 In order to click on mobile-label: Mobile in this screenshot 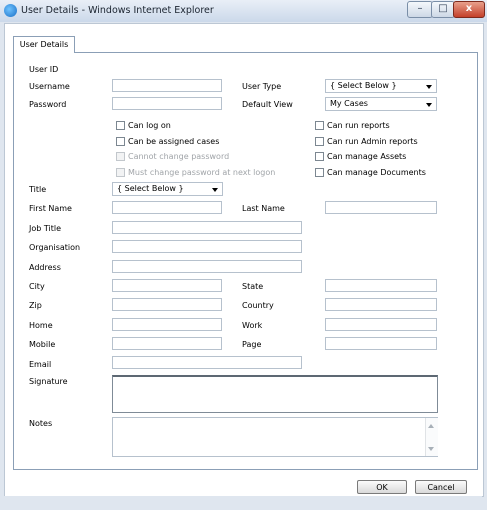, I will do `click(42, 344)`.